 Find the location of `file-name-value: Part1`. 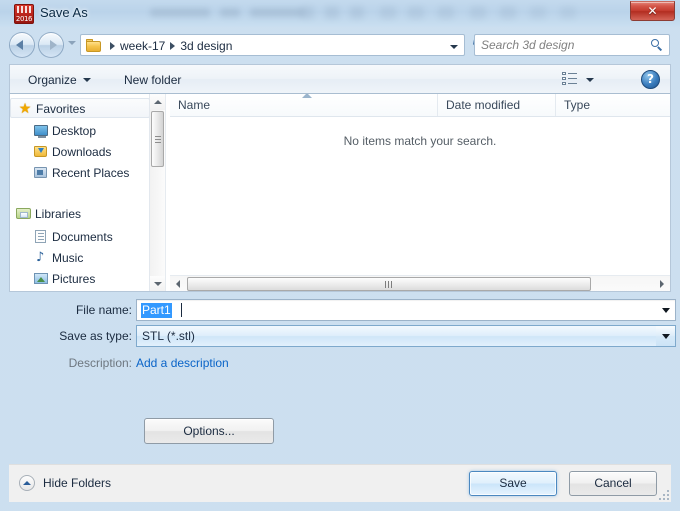

file-name-value: Part1 is located at coordinates (156, 310).